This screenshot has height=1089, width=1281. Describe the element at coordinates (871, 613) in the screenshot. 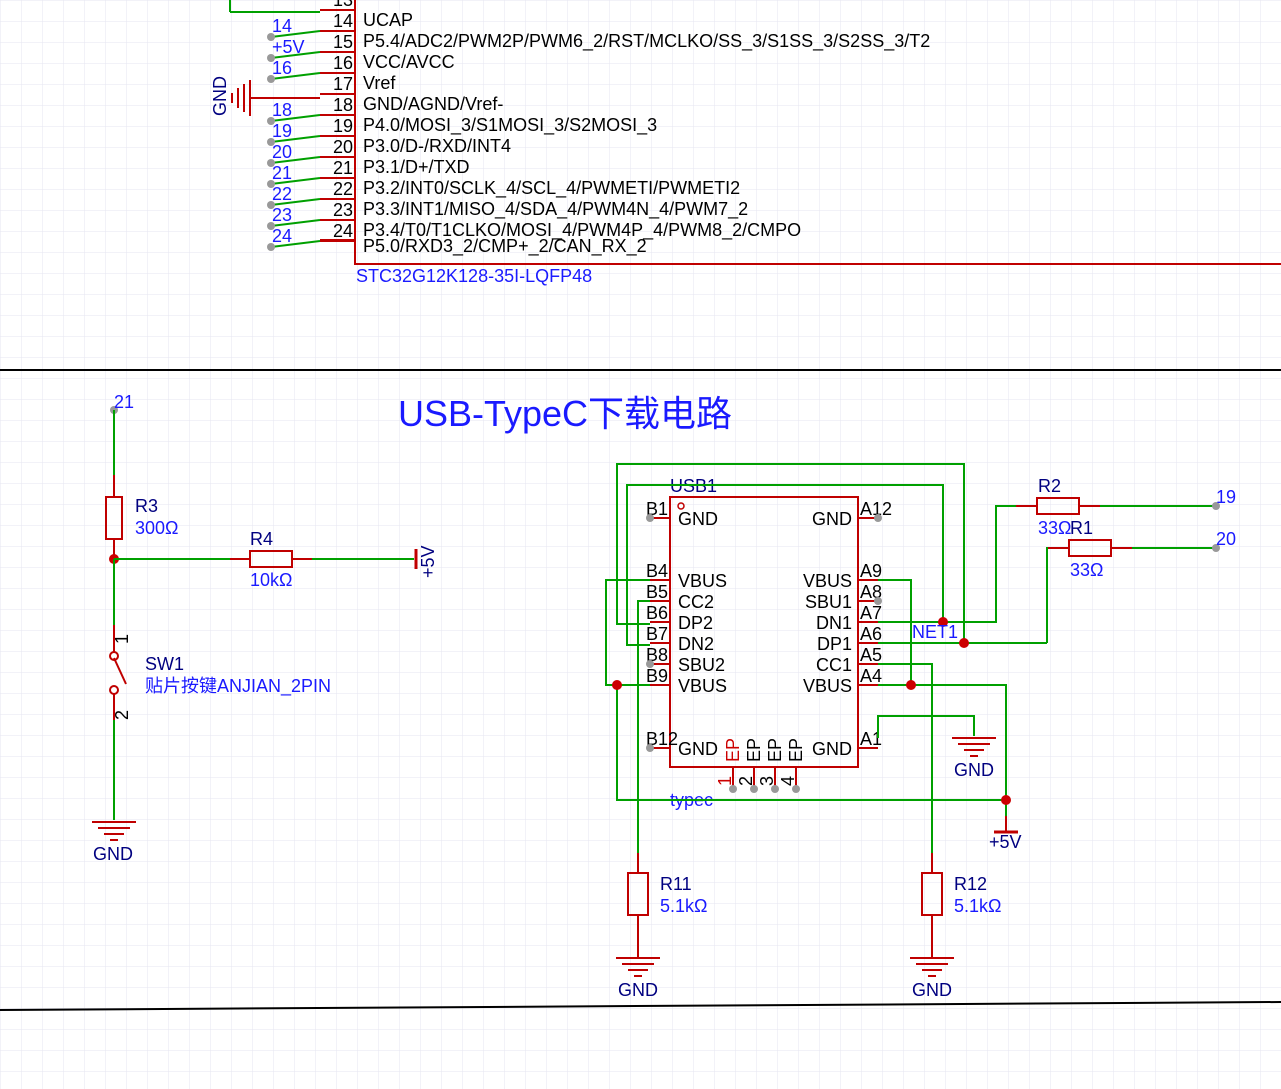

I see `usb-pad-label: A7` at that location.